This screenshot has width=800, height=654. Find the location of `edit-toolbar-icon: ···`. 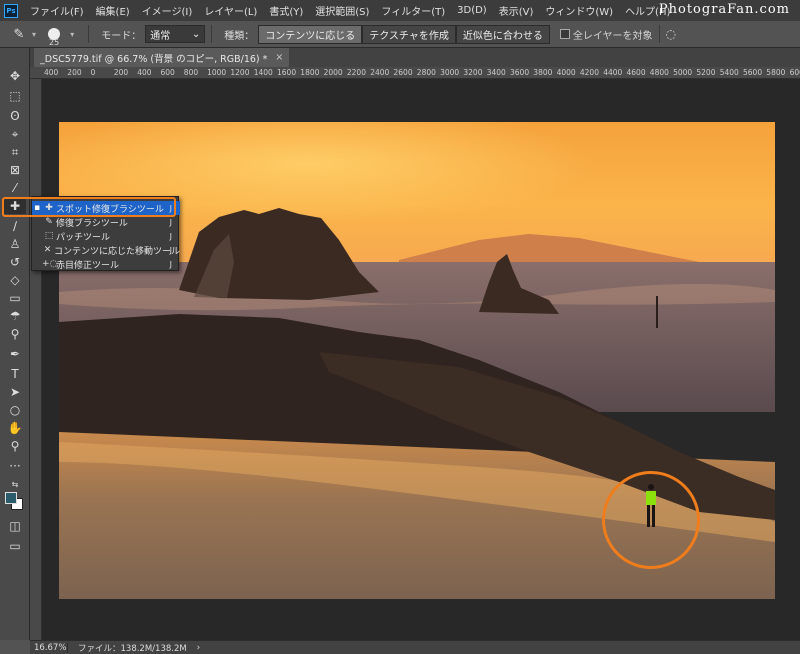

edit-toolbar-icon: ··· is located at coordinates (15, 466).